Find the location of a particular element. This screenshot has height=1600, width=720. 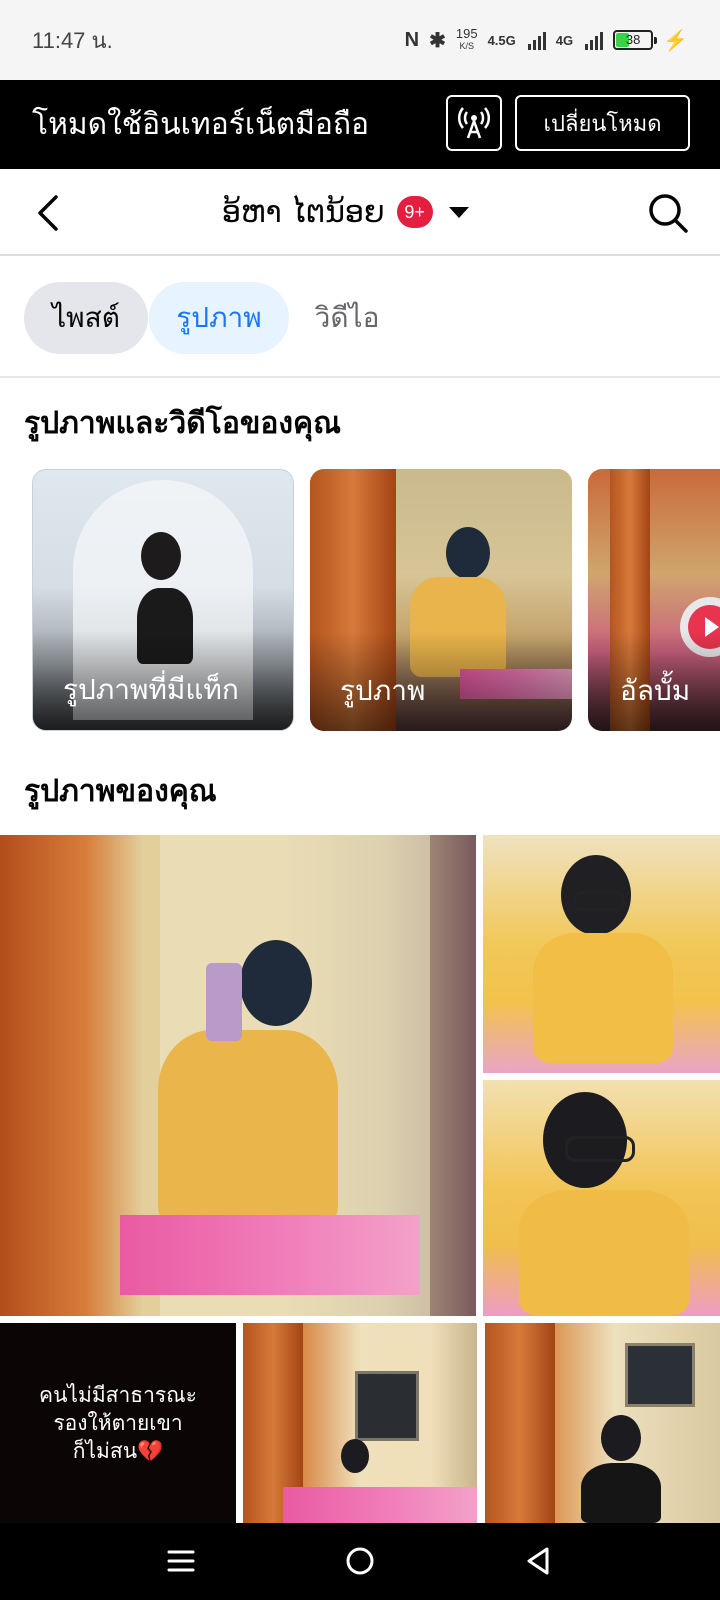

network-speed: 195 K/S is located at coordinates (466, 39).